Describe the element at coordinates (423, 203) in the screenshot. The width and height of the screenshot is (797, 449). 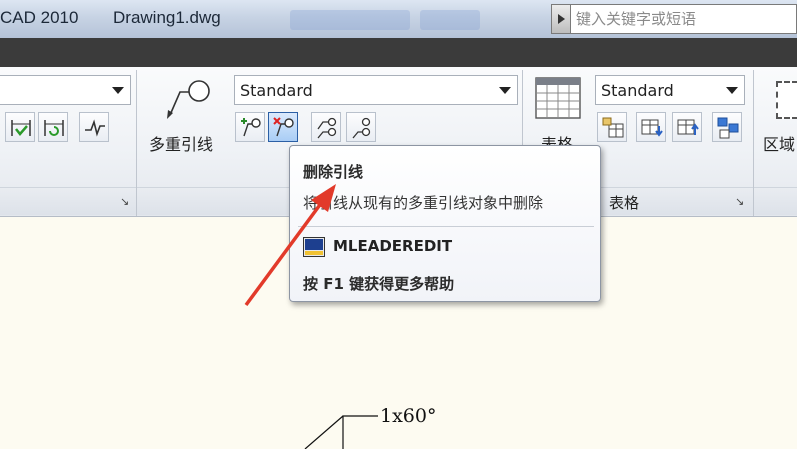
I see `tooltip-description: 将引线从现有的多重引线对象中删除` at that location.